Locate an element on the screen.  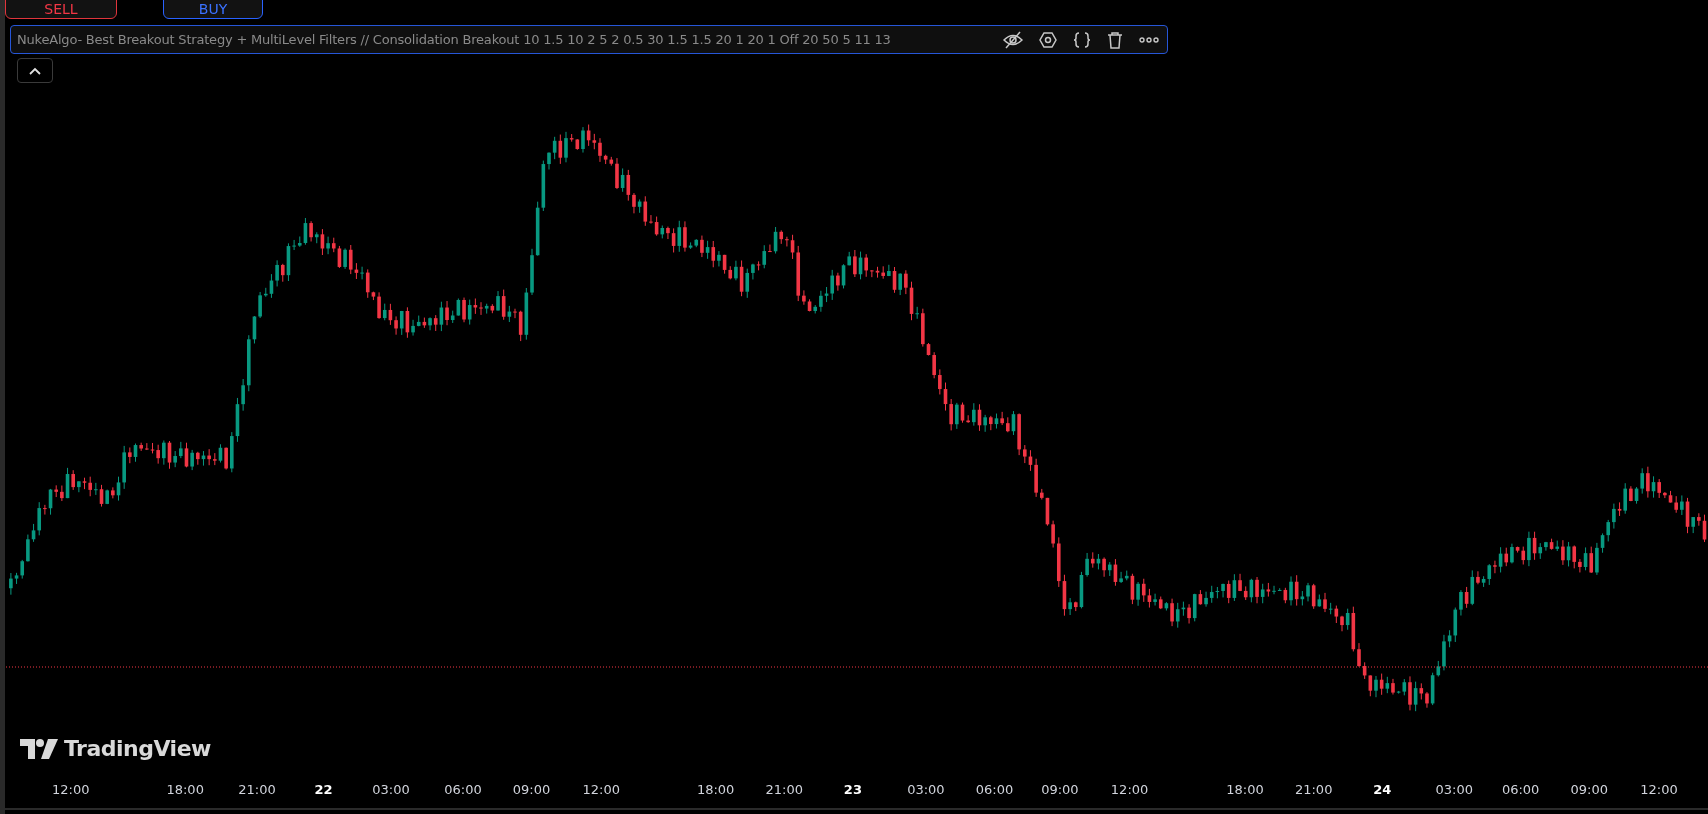
tradingview-logo: TradingView is located at coordinates (115, 748).